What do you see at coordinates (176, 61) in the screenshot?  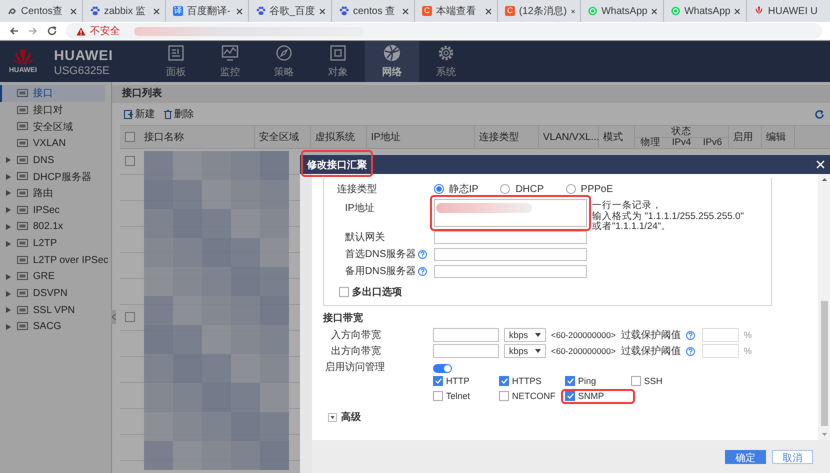 I see `nav-tab: 面板` at bounding box center [176, 61].